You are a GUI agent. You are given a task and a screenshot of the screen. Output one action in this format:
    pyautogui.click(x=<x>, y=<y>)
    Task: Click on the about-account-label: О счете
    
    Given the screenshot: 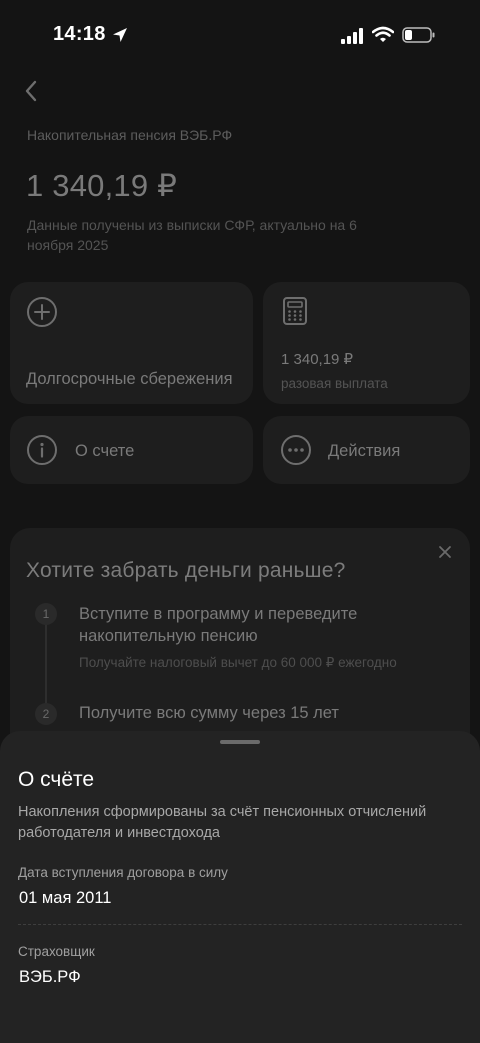 What is the action you would take?
    pyautogui.click(x=105, y=451)
    